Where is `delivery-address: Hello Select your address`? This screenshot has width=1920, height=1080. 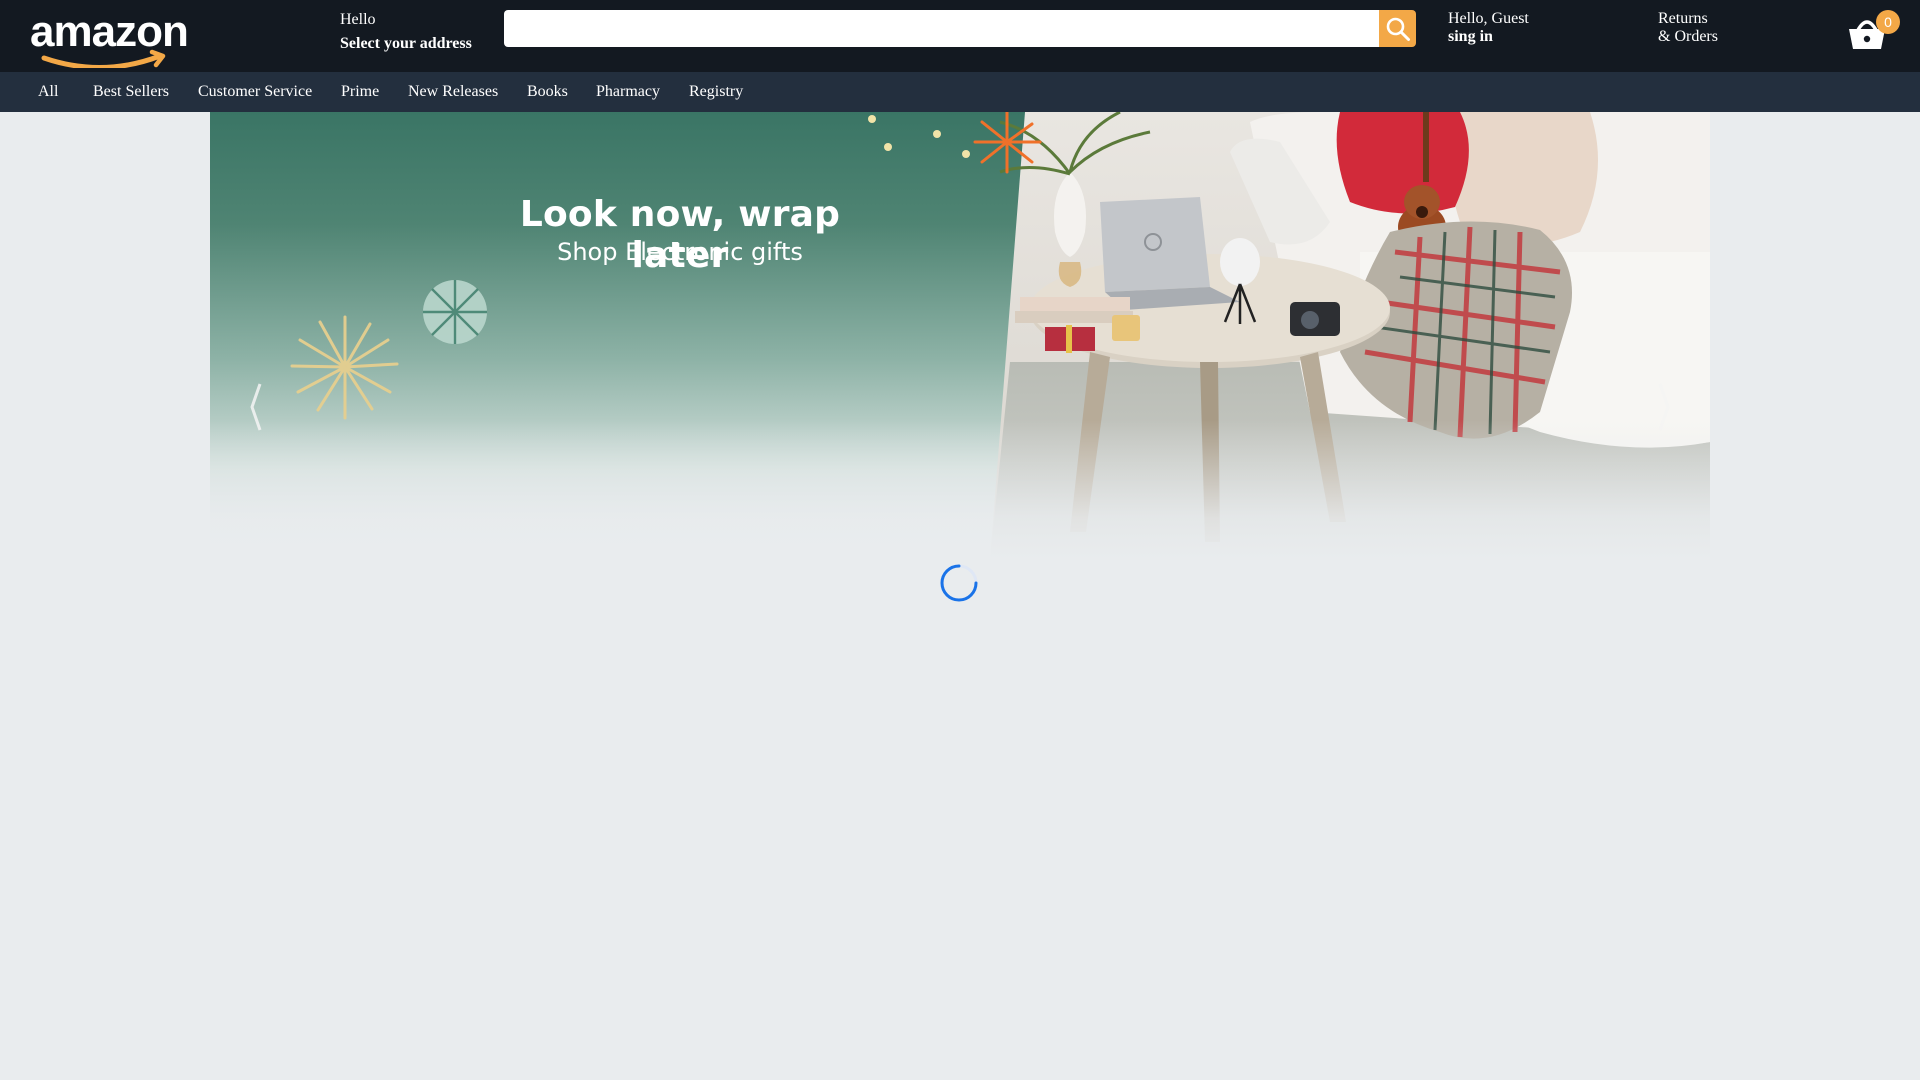
delivery-address: Hello Select your address is located at coordinates (406, 32).